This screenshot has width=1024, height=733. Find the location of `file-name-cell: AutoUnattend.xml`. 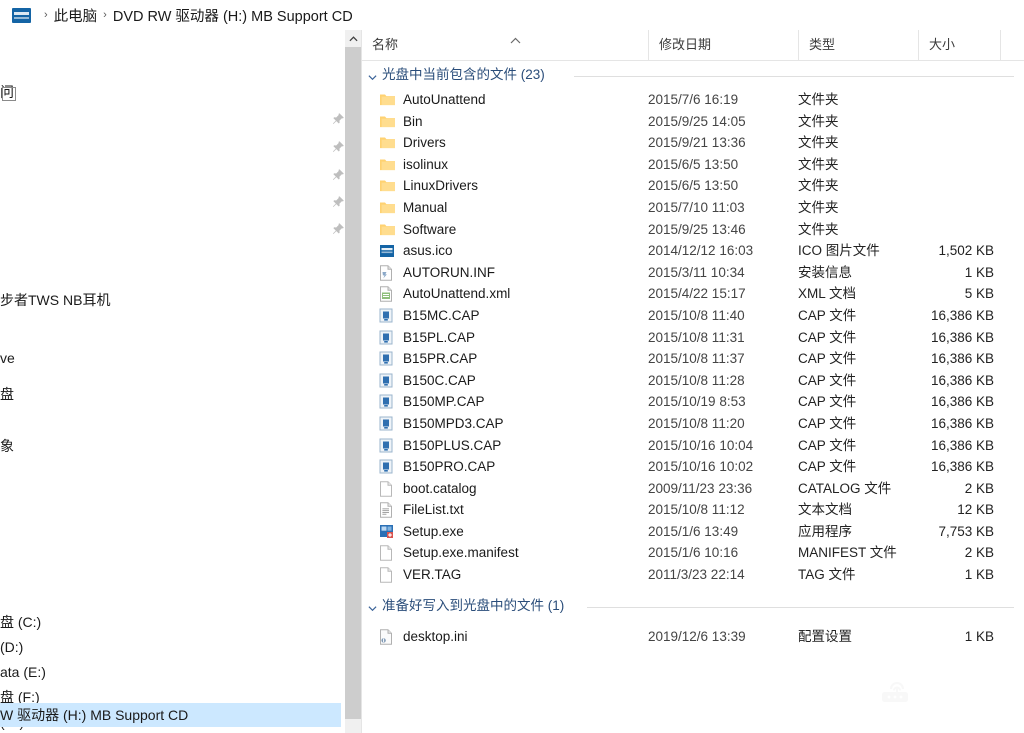

file-name-cell: AutoUnattend.xml is located at coordinates (444, 294).